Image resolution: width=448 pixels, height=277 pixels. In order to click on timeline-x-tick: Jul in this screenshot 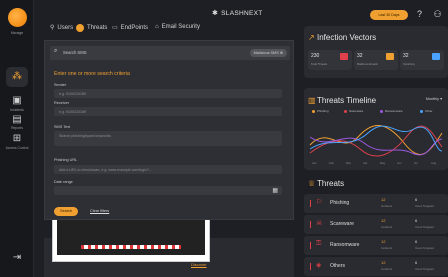, I will do `click(416, 163)`.